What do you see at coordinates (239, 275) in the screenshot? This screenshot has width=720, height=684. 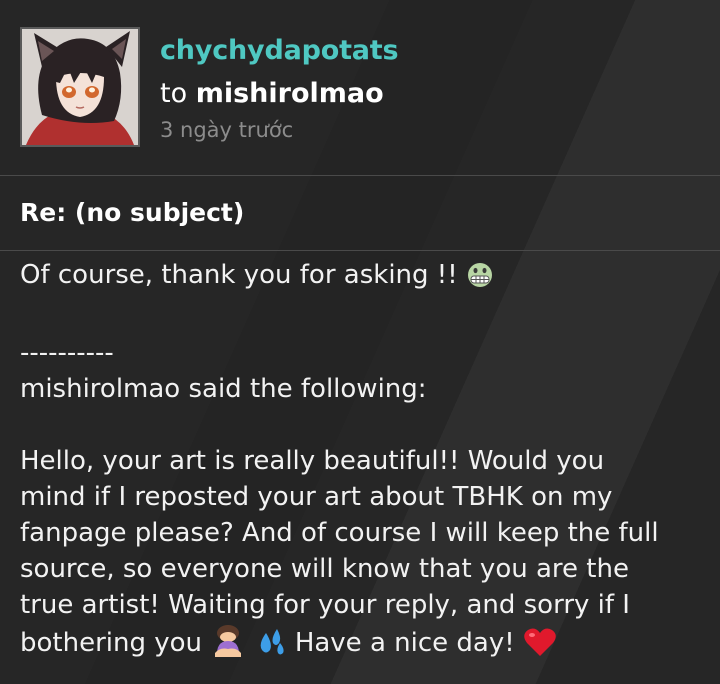 I see `reply-text: Of course, thank you for asking !!` at bounding box center [239, 275].